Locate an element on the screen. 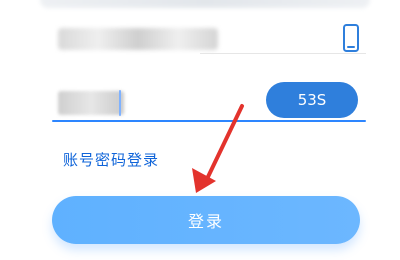 The width and height of the screenshot is (400, 260). code-countdown-button: 53S is located at coordinates (312, 100).